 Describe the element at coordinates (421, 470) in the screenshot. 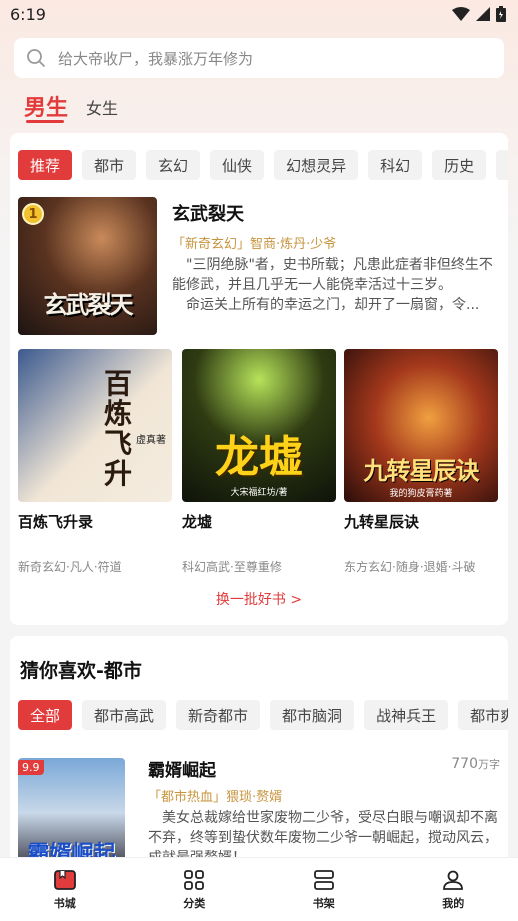

I see `cover-title-art: 九转星辰诀` at that location.